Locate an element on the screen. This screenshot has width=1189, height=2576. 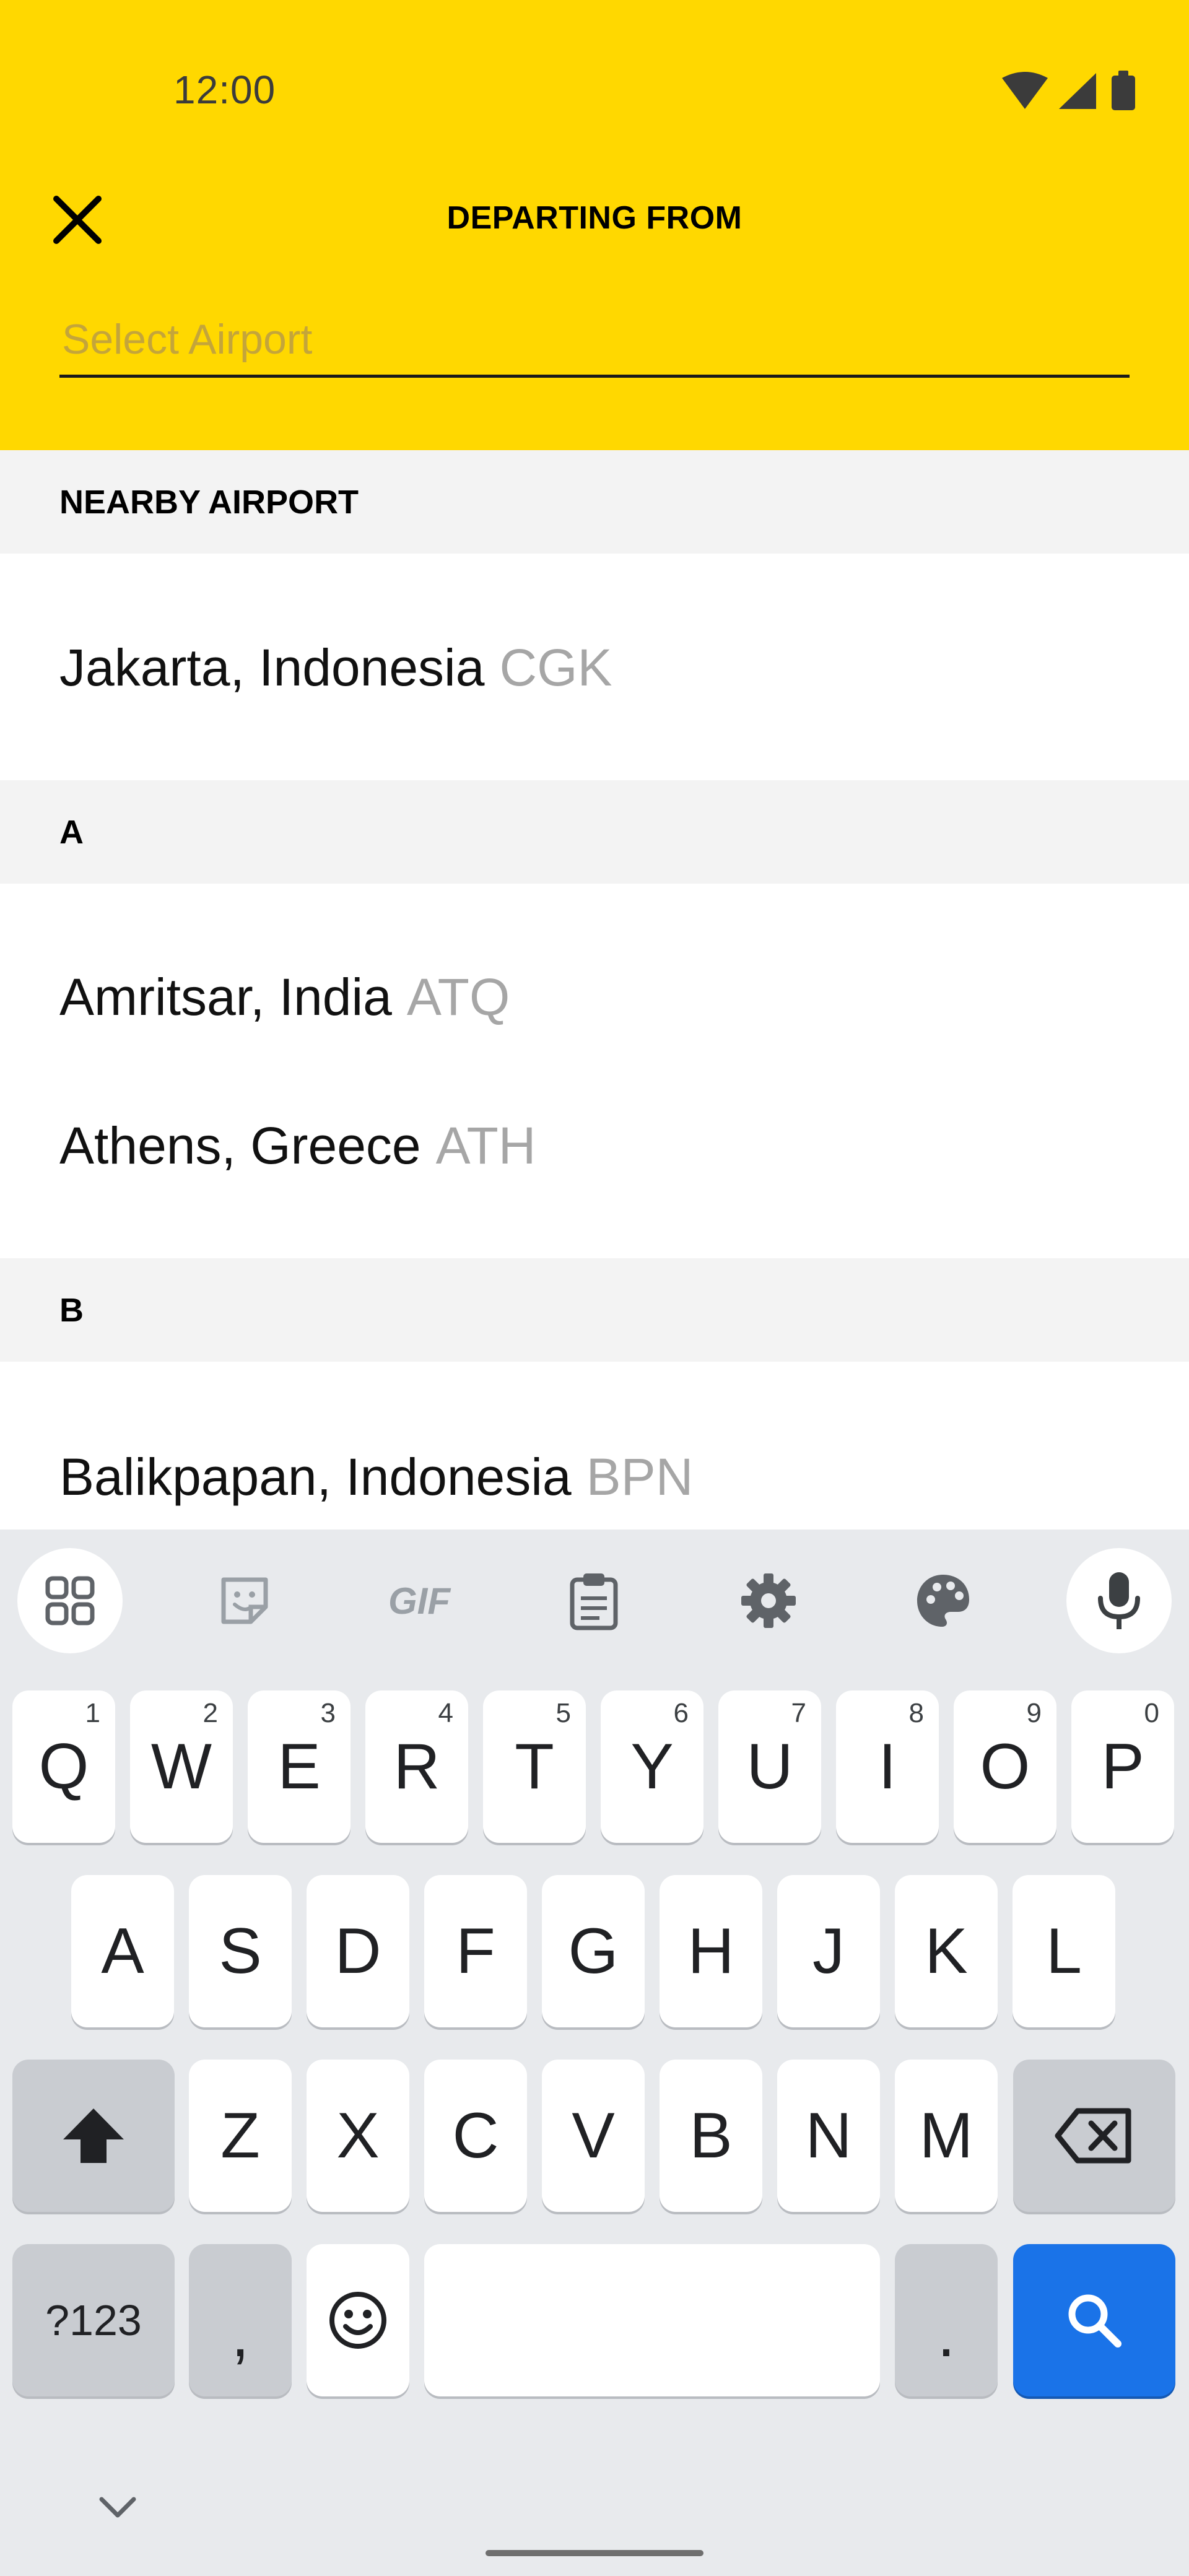
airport-city: Jakarta, Indonesia is located at coordinates (272, 667).